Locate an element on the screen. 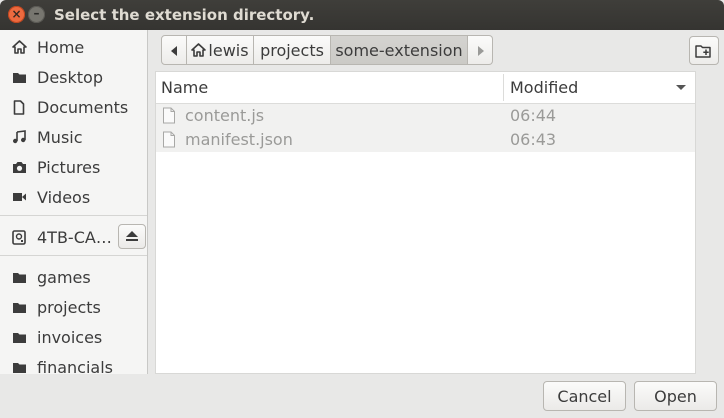  file-modified: 06:43 is located at coordinates (533, 139).